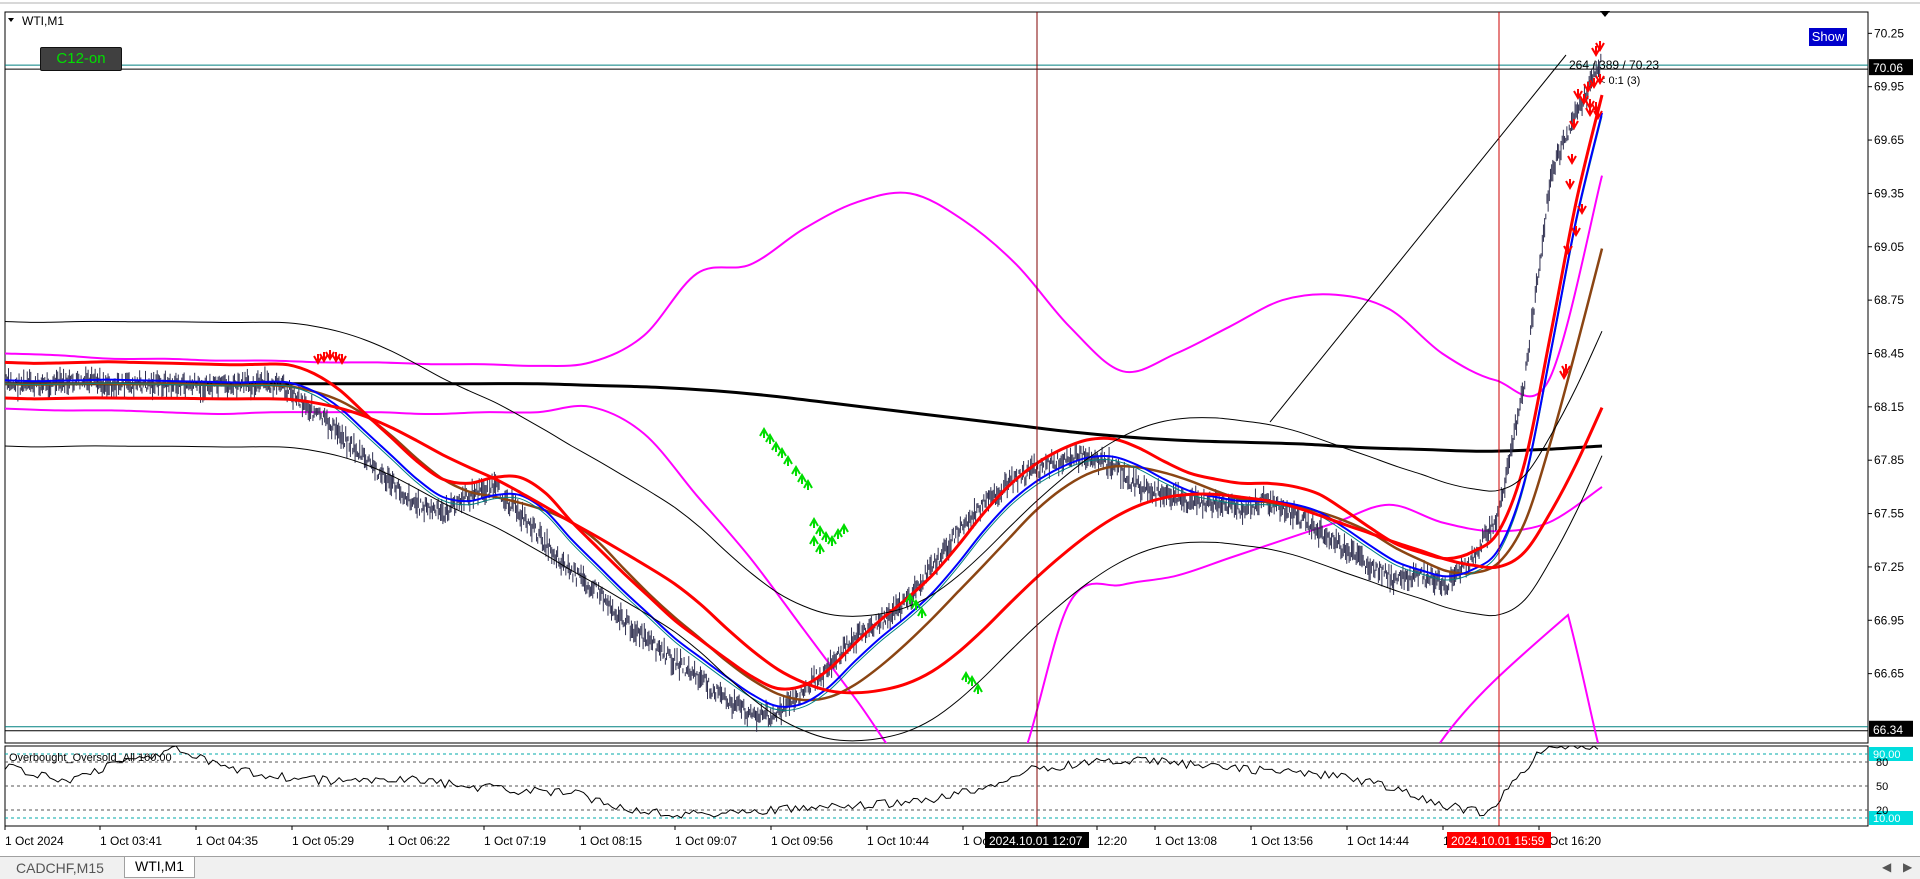  I want to click on chart-tabs-bar: CADCHF,M15 WTI,M1 ◀ ▶, so click(960, 867).